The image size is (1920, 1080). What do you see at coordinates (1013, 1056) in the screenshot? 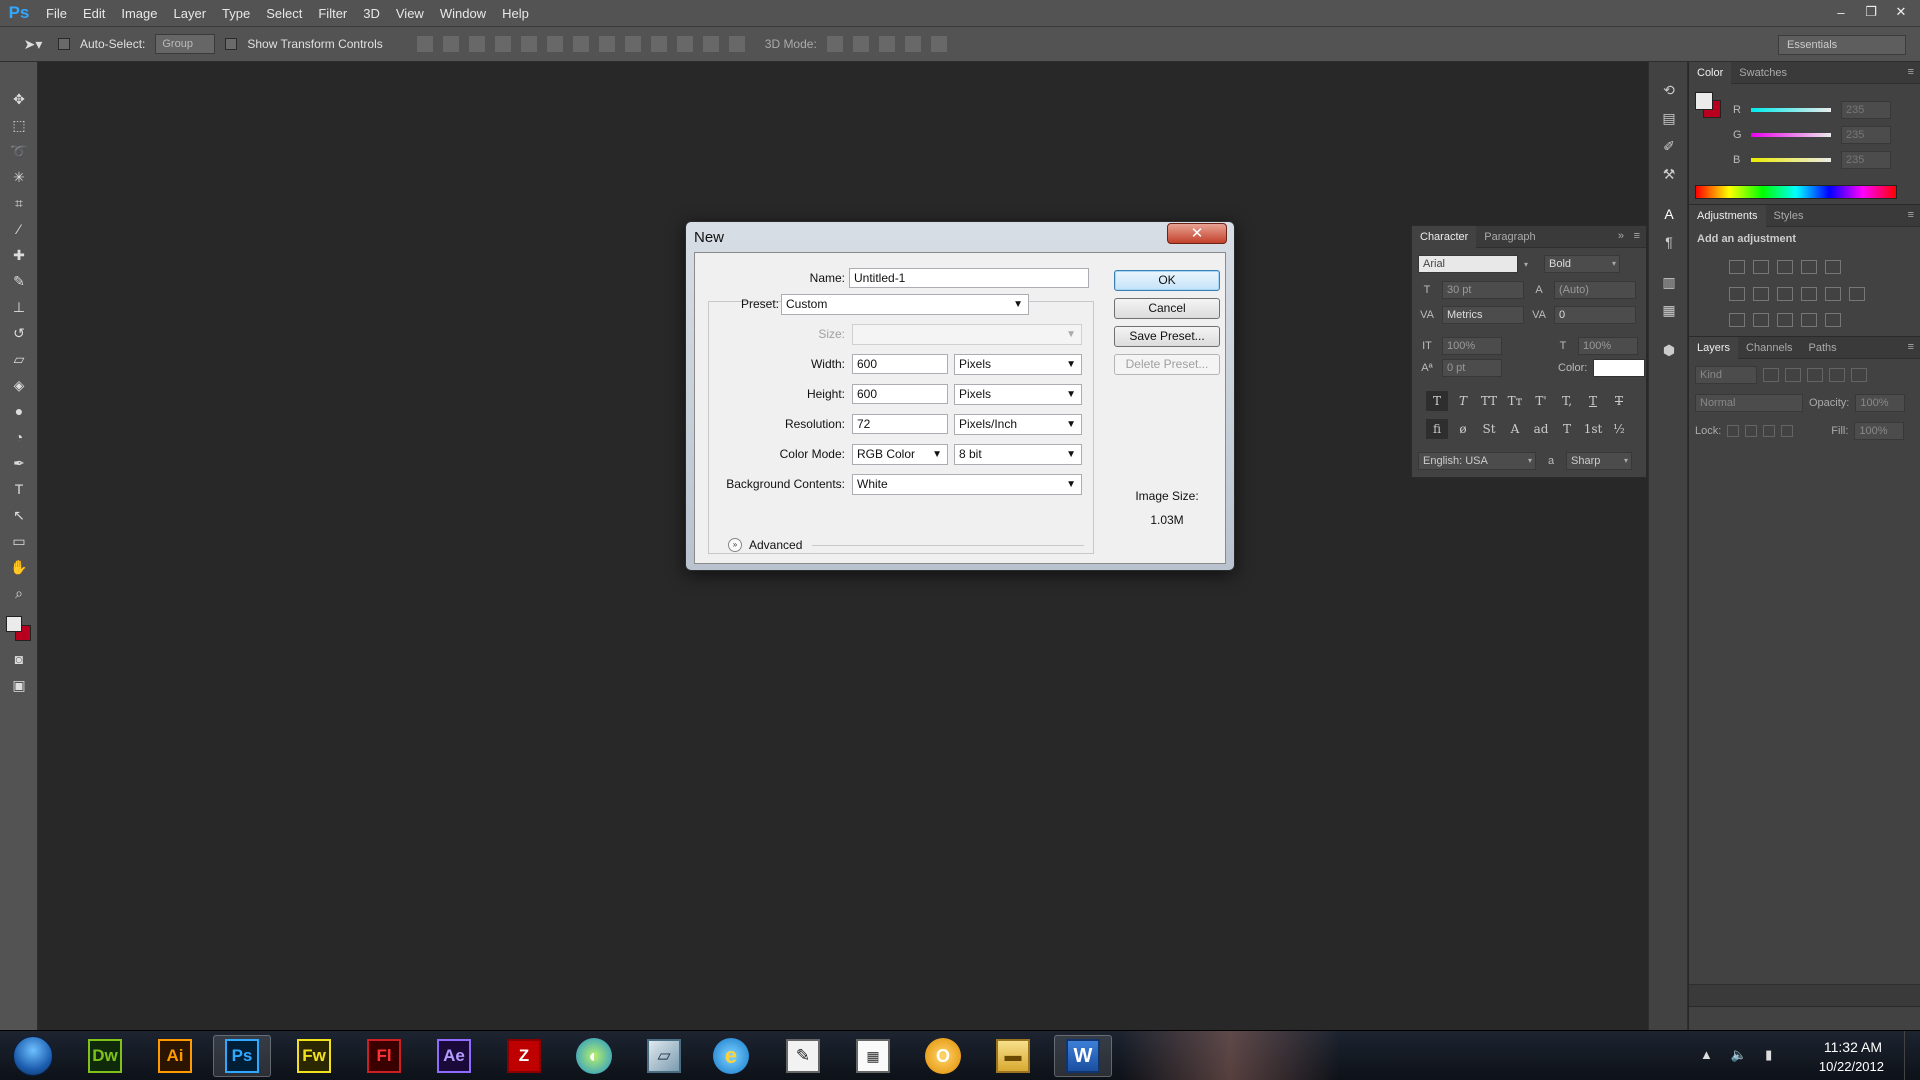
I see `taskbar-file-explorer: ▬` at bounding box center [1013, 1056].